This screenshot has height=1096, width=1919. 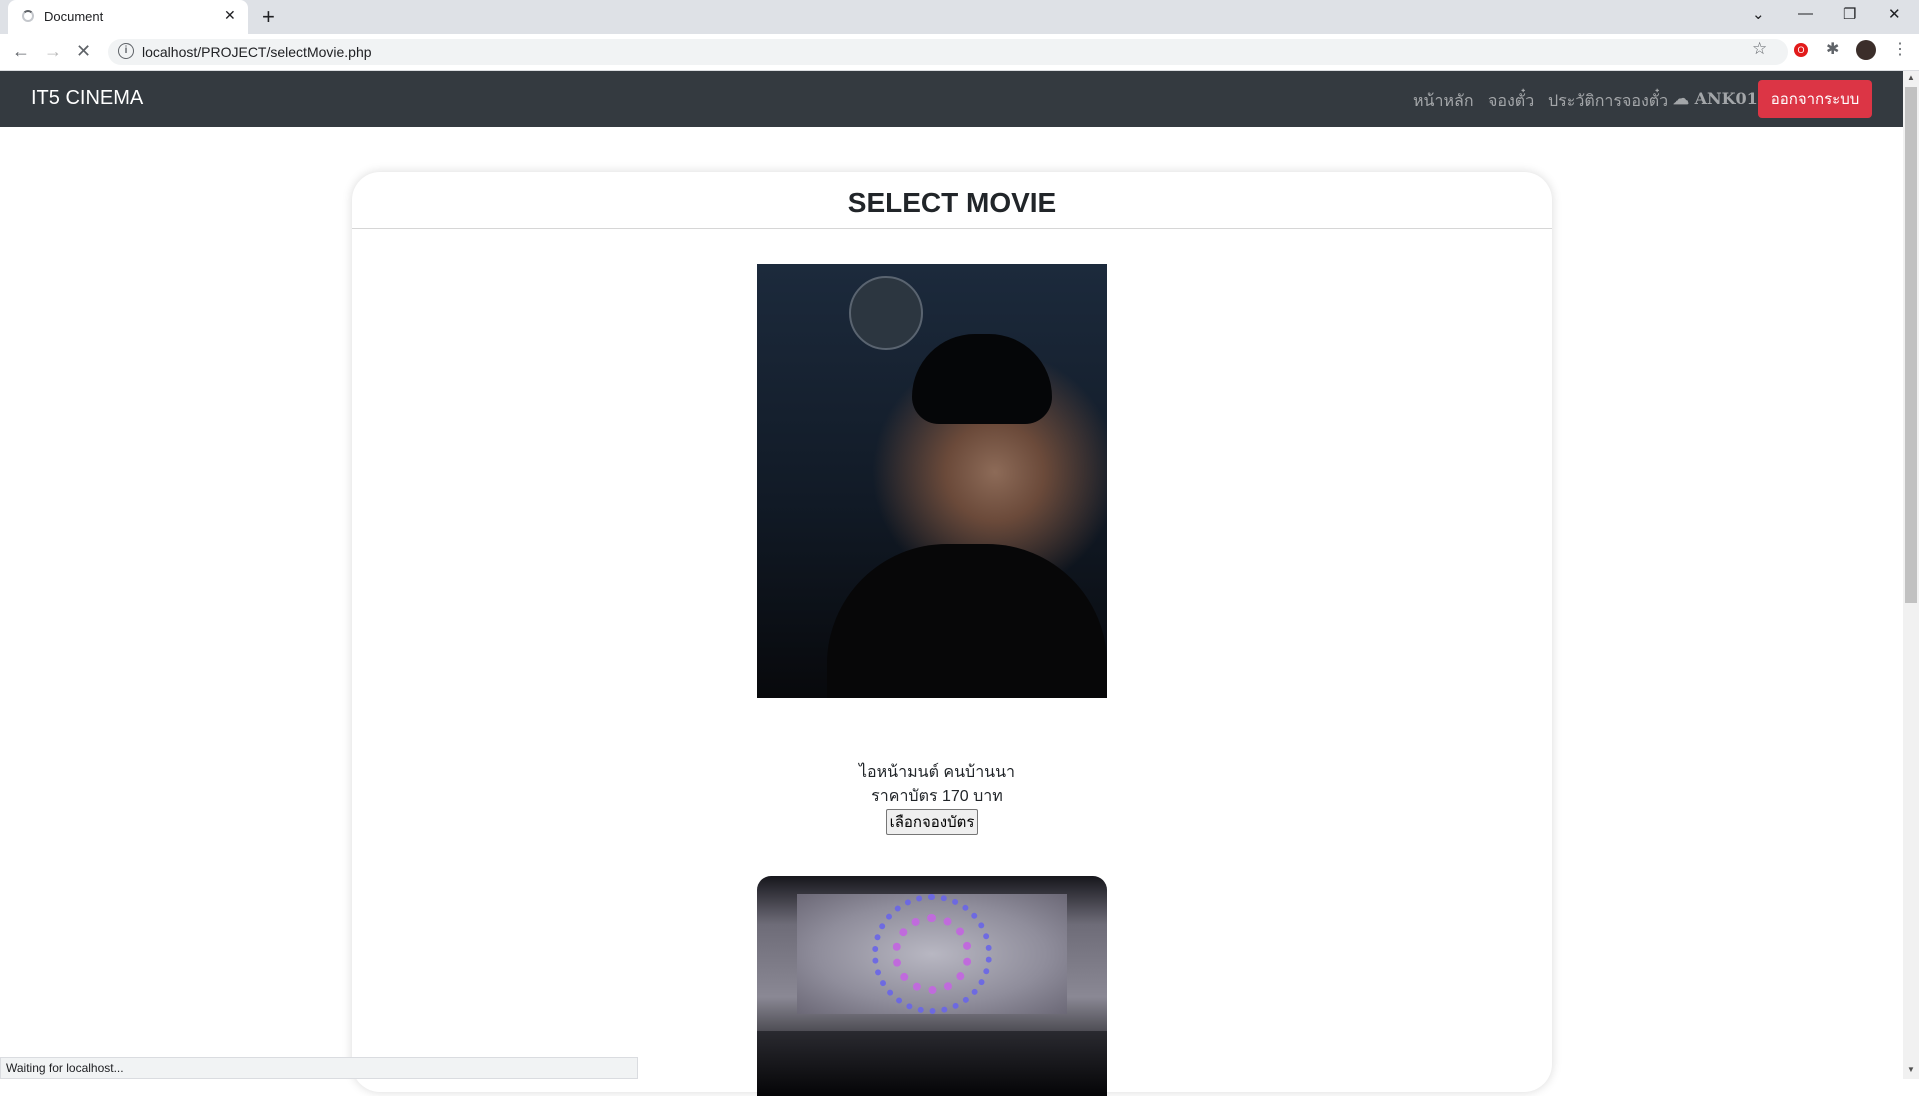 What do you see at coordinates (948, 52) in the screenshot?
I see `address-bar: i localhost/PROJECT/selectMovie.php` at bounding box center [948, 52].